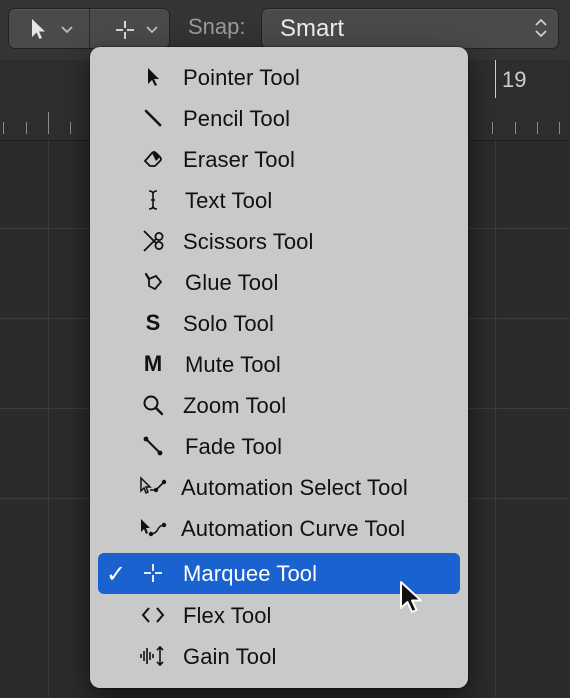 Image resolution: width=570 pixels, height=698 pixels. Describe the element at coordinates (230, 656) in the screenshot. I see `menu-item-label: Gain Tool` at that location.